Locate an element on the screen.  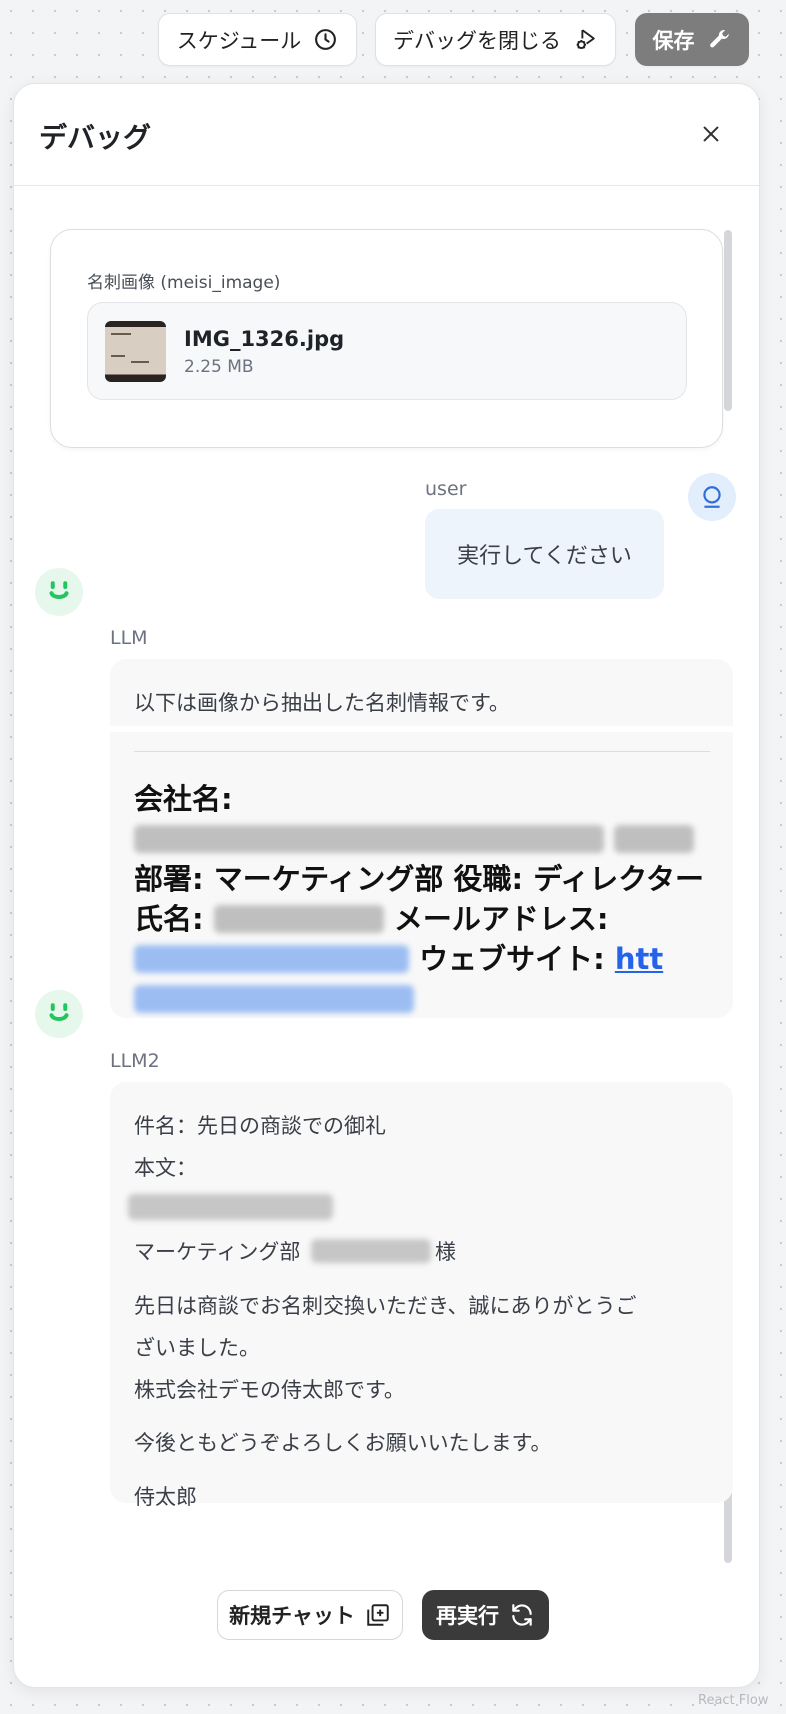
scrollbar-thumb-top is located at coordinates (728, 320).